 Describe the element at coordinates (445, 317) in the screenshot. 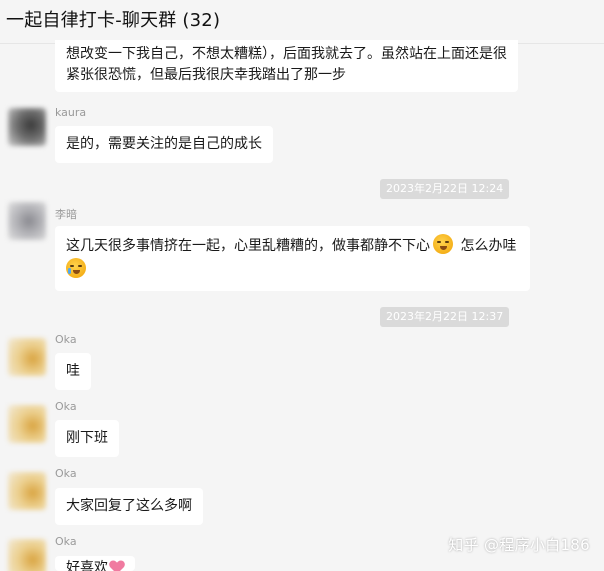

I see `timestamp-pill: 2023年2月22日 12:37` at that location.